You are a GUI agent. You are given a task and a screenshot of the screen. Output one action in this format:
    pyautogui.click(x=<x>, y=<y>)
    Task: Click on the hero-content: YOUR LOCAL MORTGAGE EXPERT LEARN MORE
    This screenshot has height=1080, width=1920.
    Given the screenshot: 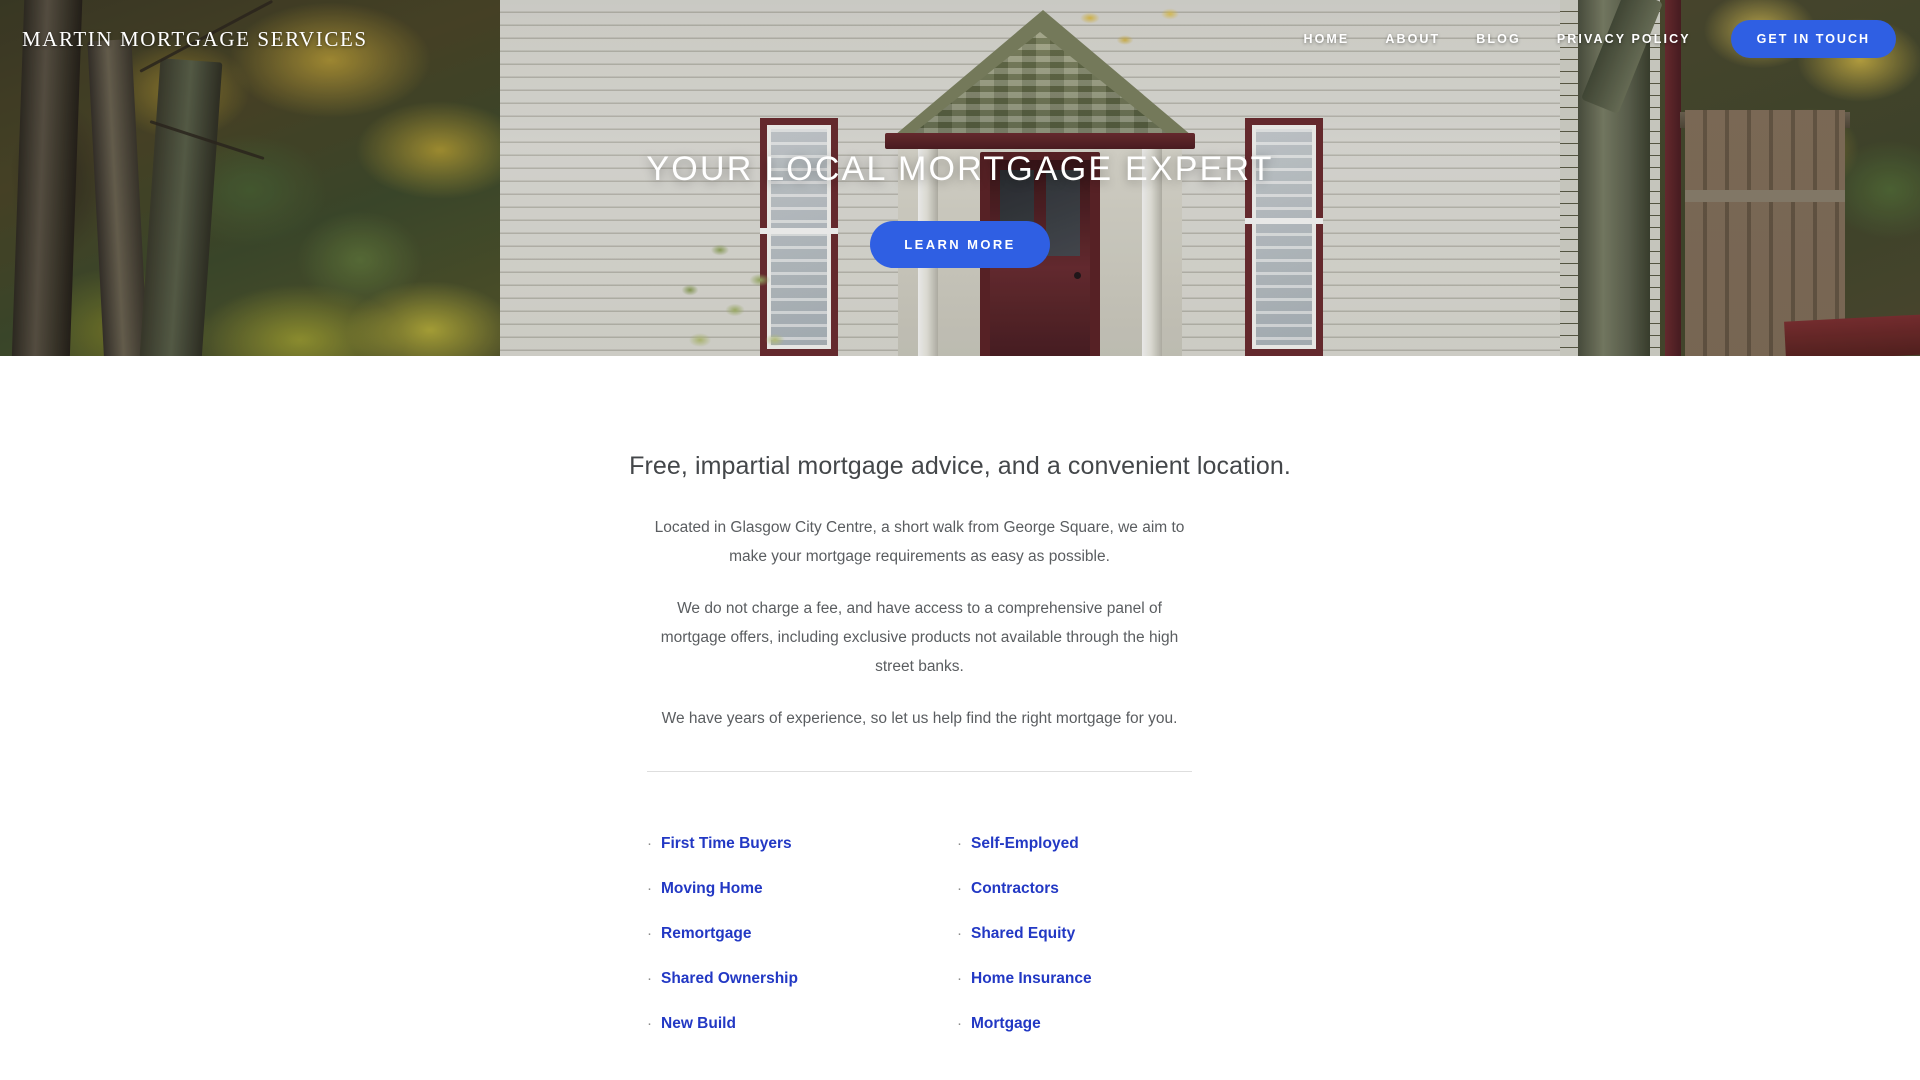 What is the action you would take?
    pyautogui.click(x=960, y=209)
    